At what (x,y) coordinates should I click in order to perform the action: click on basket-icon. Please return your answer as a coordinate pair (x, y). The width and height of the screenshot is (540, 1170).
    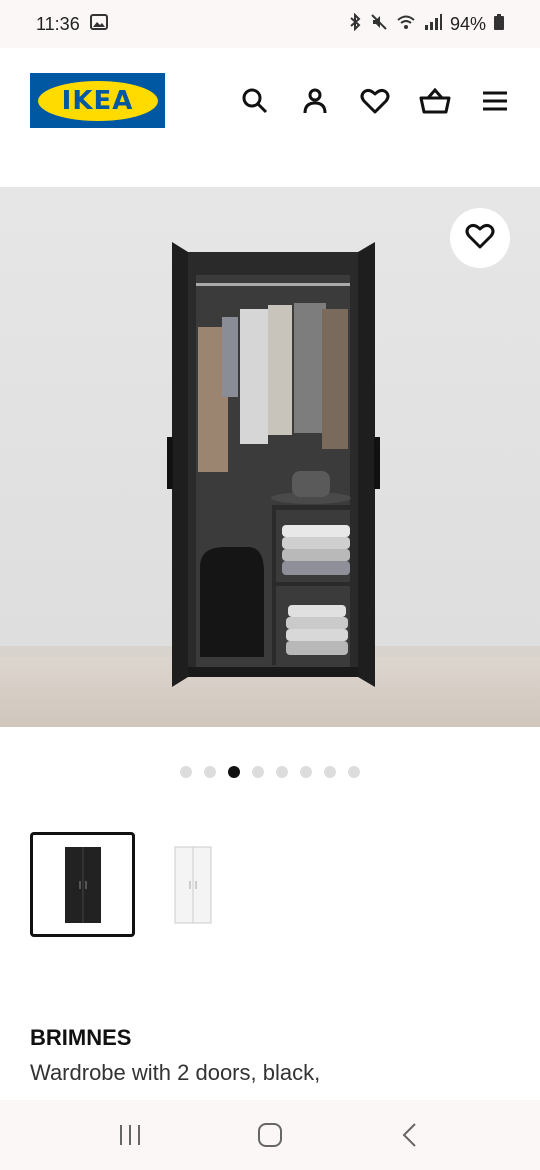
    Looking at the image, I should click on (435, 101).